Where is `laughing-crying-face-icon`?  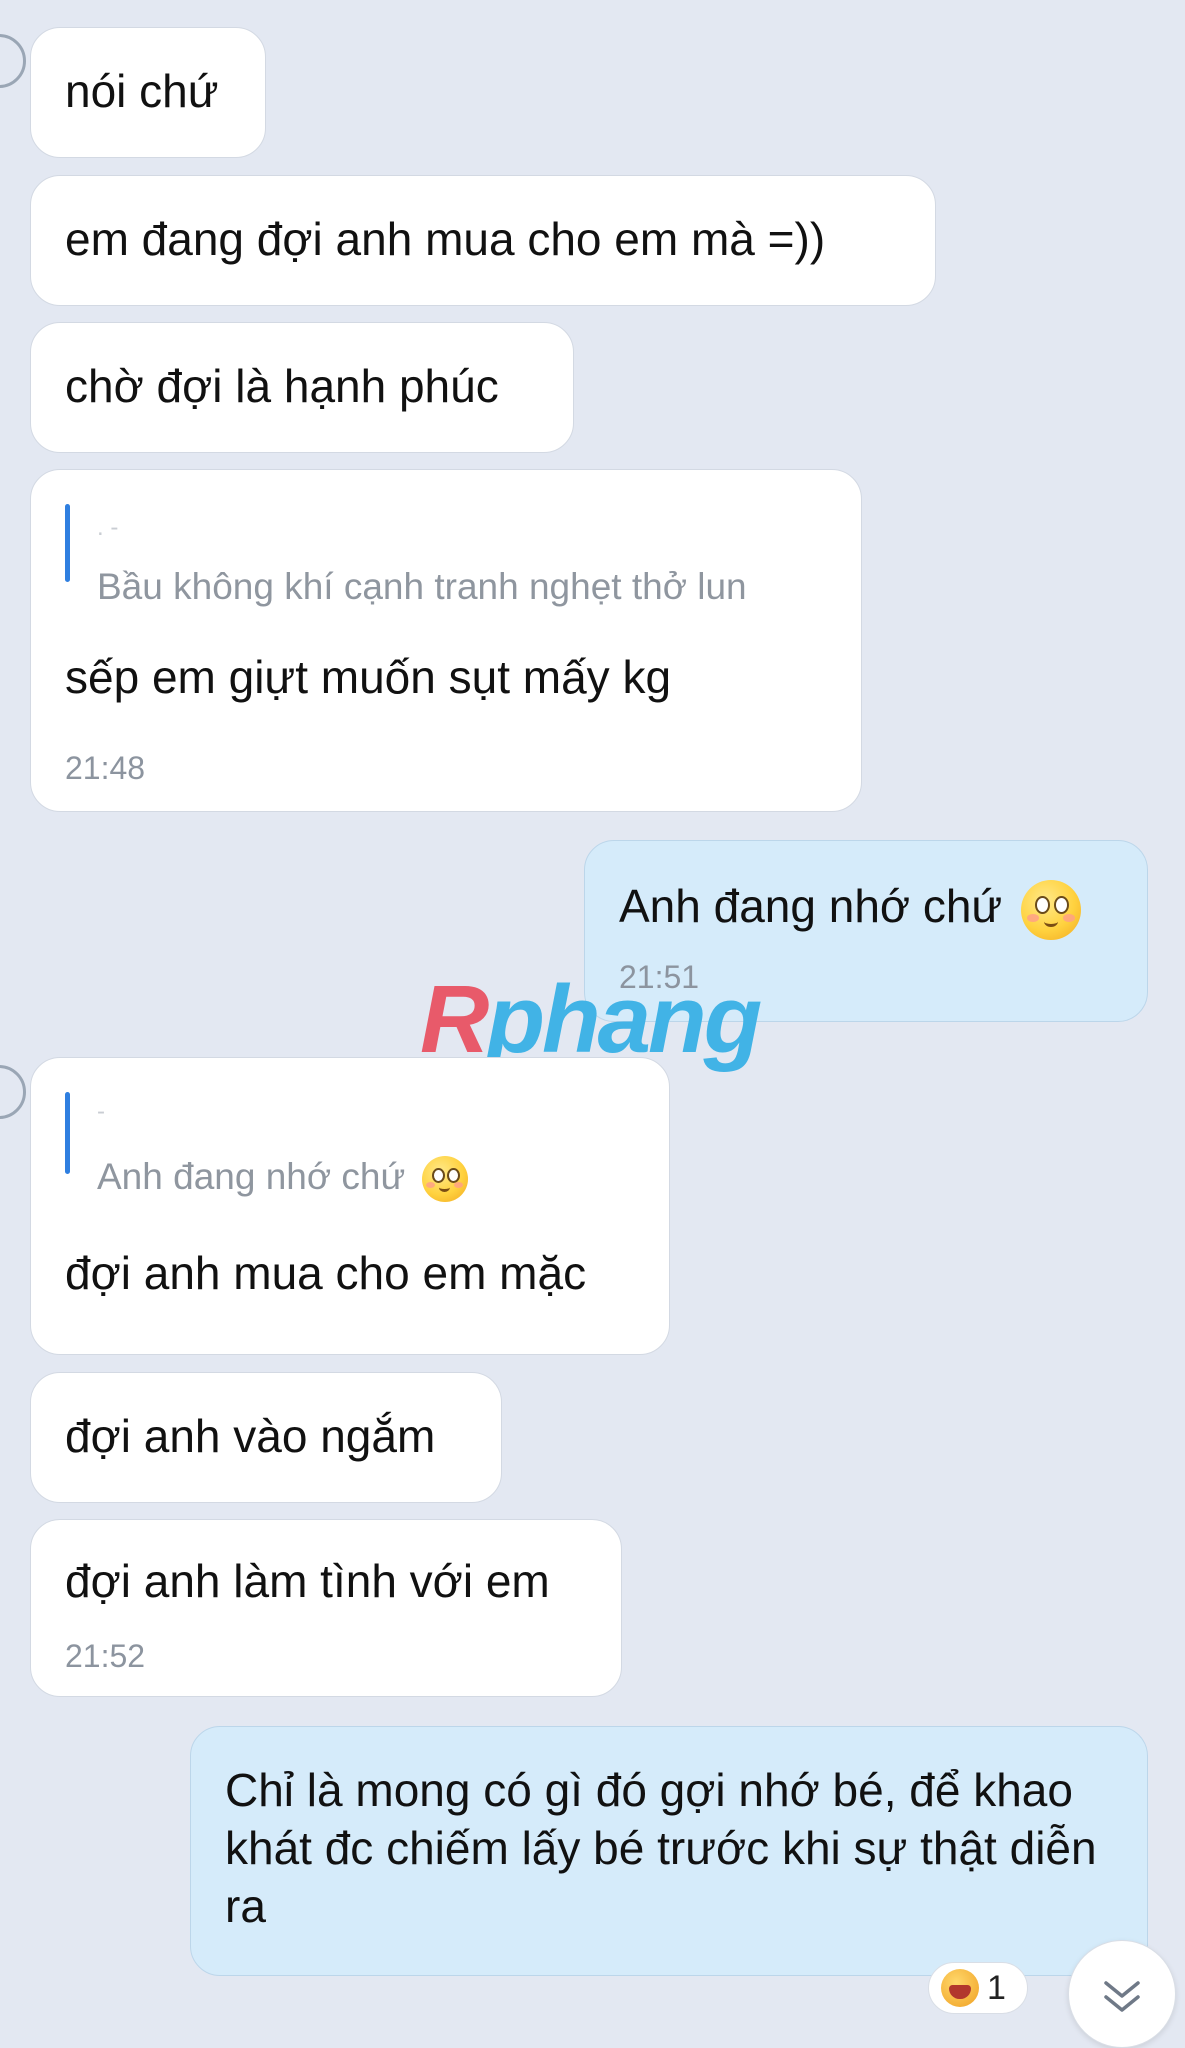 laughing-crying-face-icon is located at coordinates (960, 1988).